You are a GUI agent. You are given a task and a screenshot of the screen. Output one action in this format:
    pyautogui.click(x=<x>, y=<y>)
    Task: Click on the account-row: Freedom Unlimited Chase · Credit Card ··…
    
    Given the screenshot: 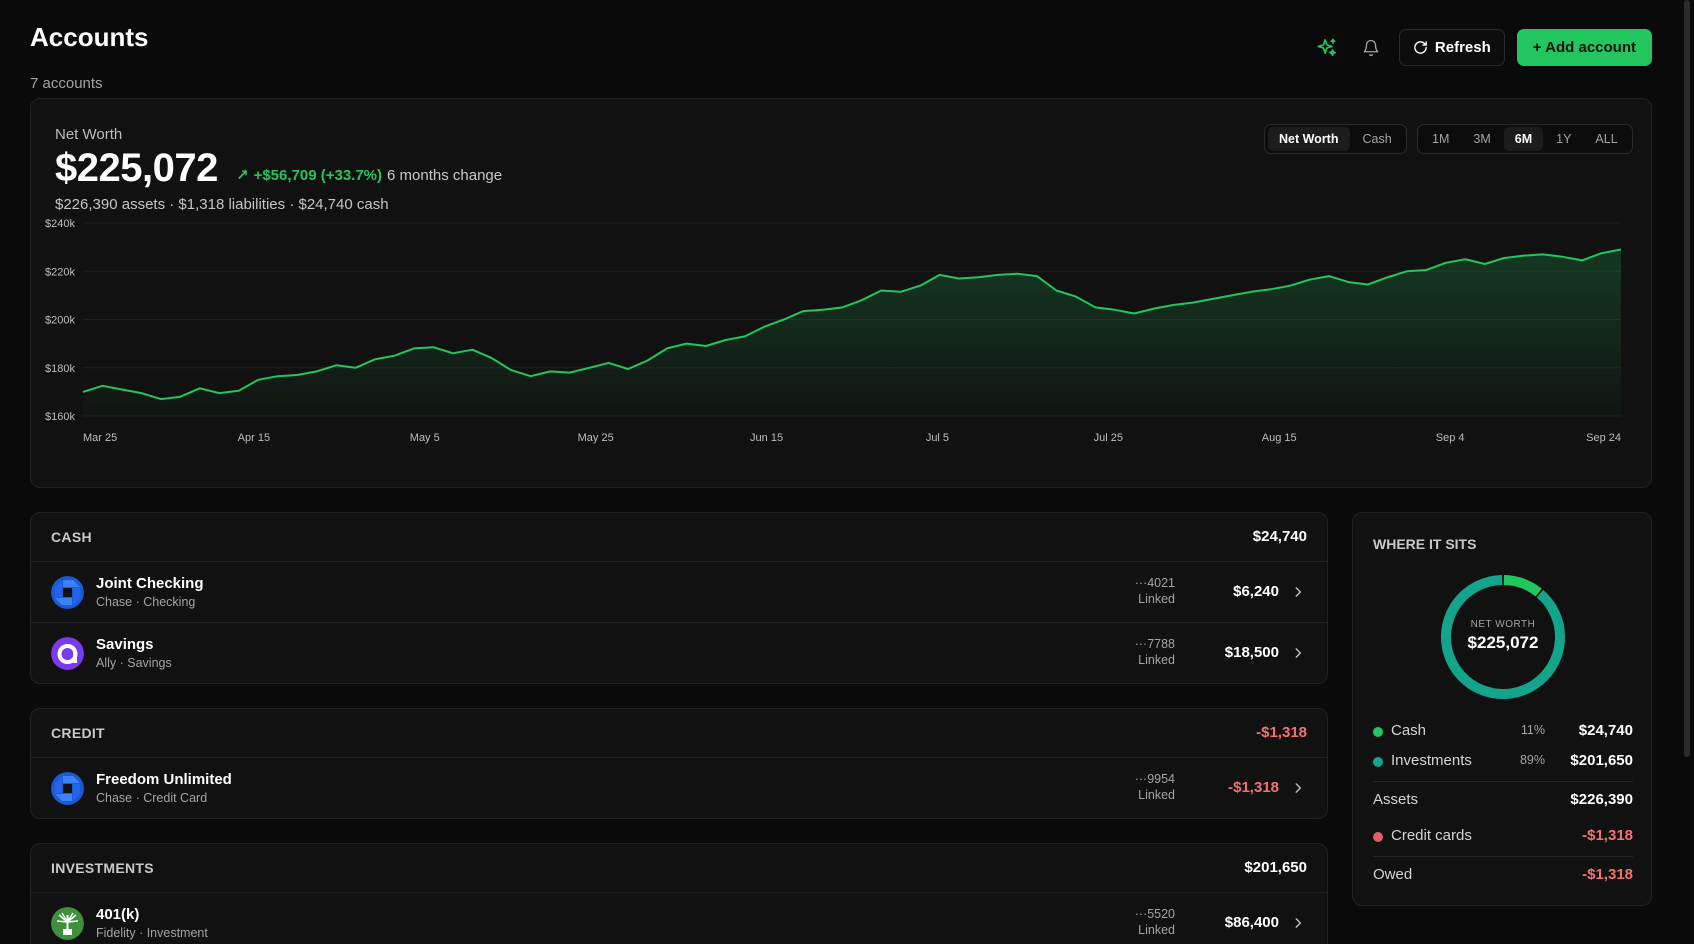 What is the action you would take?
    pyautogui.click(x=679, y=788)
    